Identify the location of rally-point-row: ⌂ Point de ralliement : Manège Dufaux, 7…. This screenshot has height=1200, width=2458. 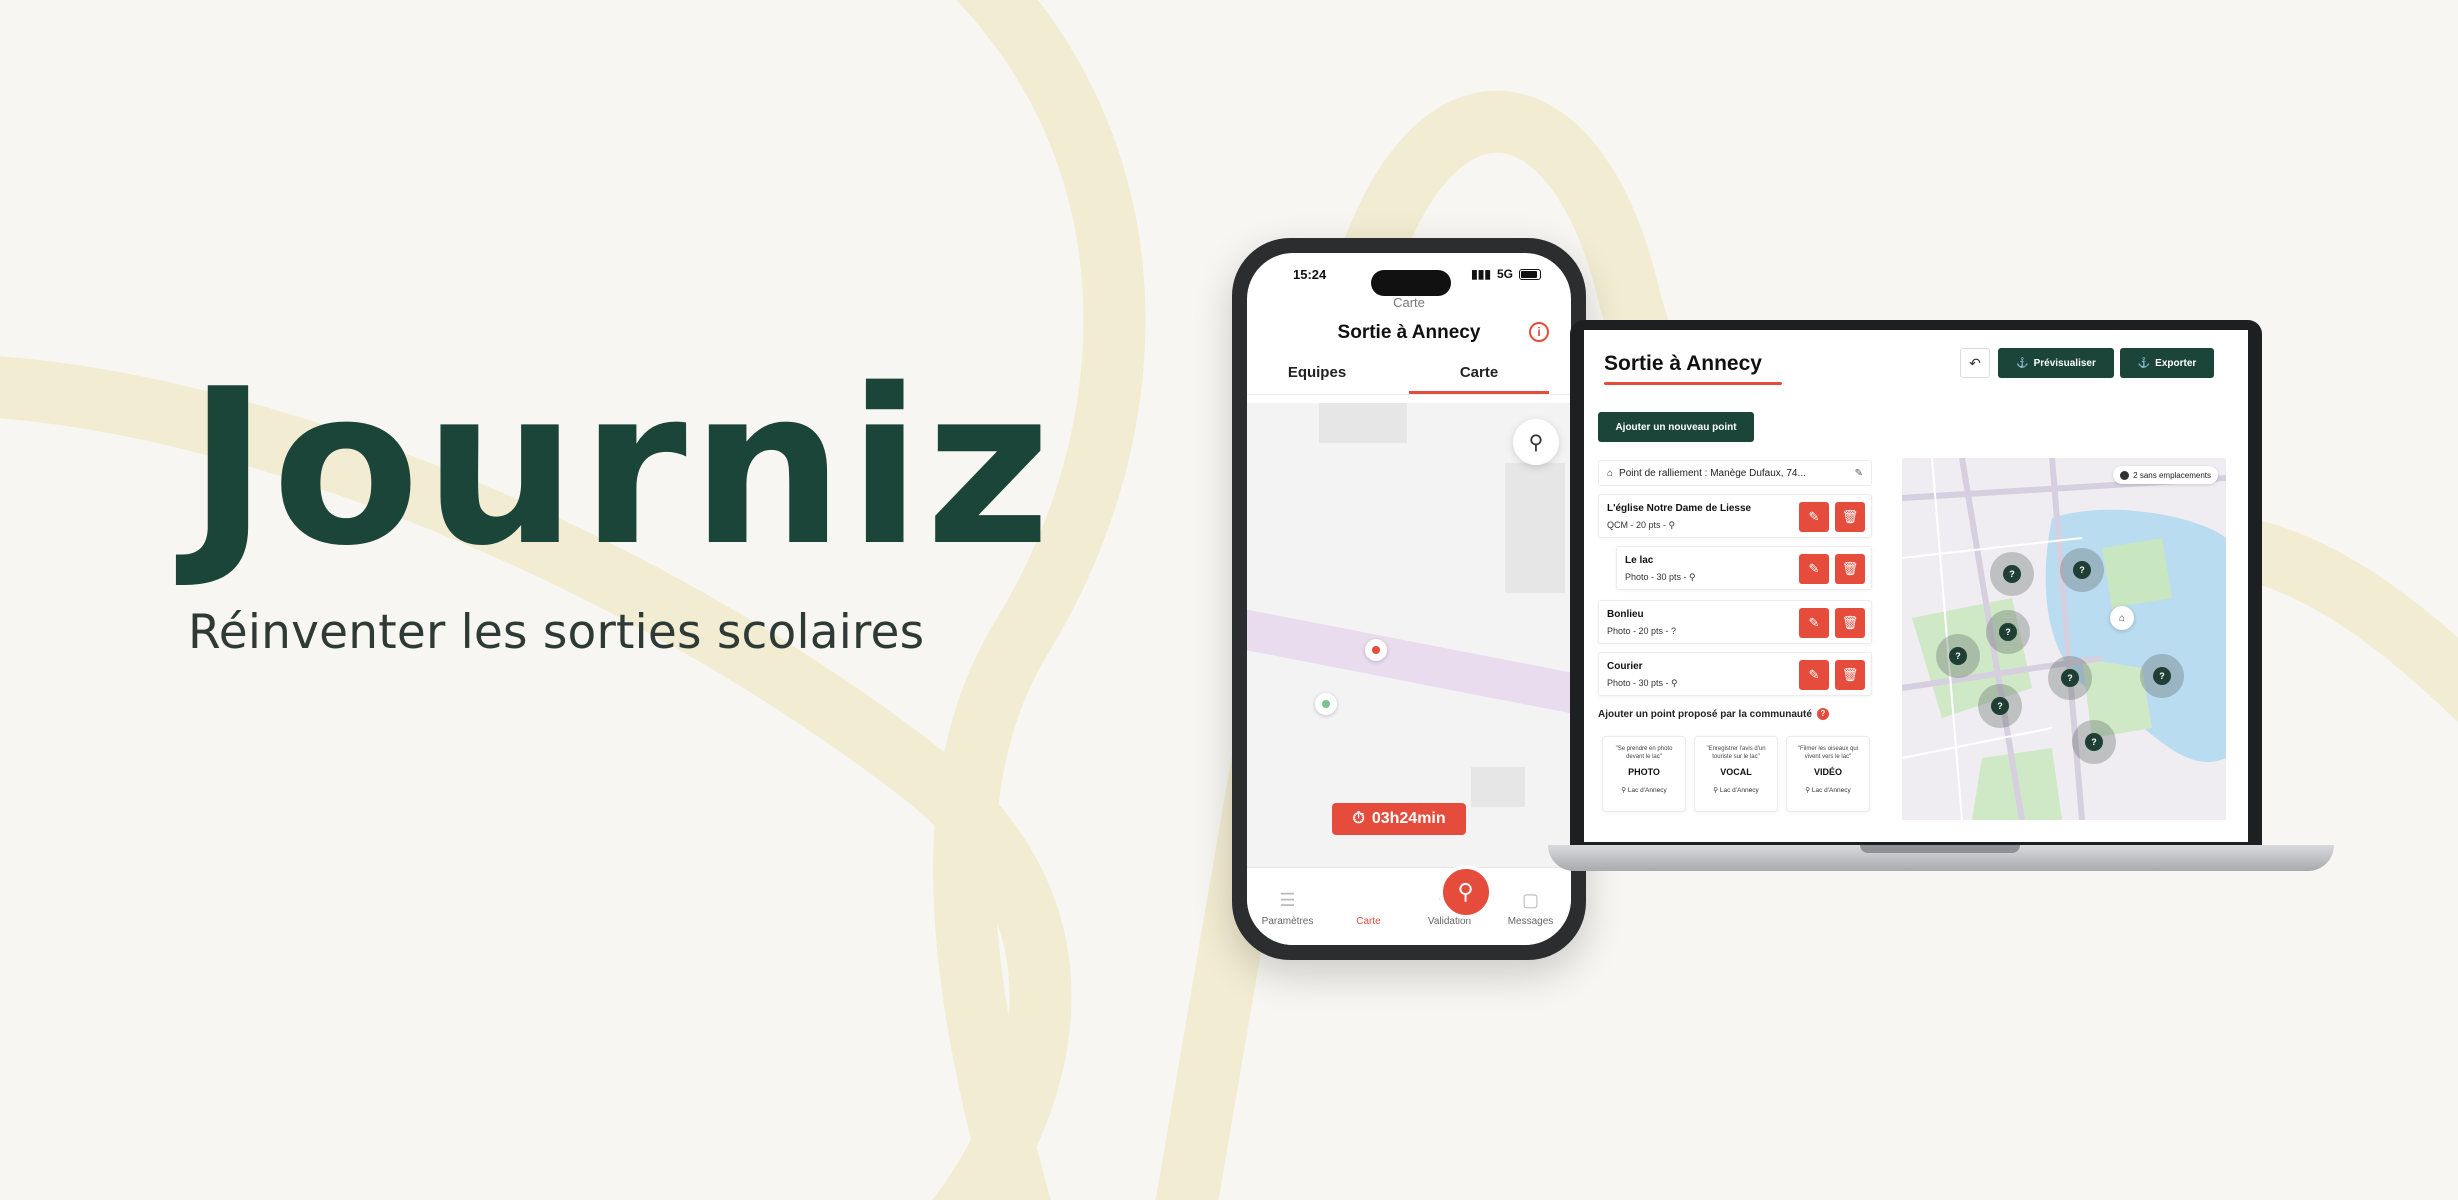
(1735, 473).